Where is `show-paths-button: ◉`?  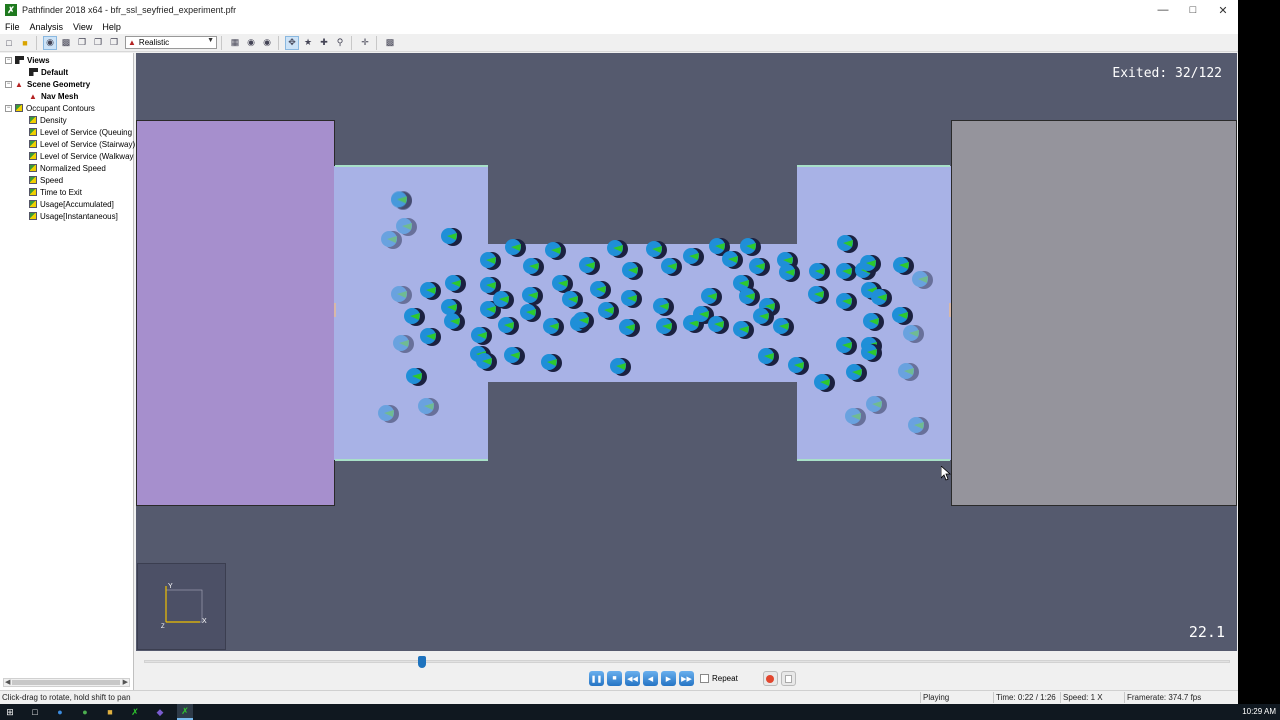 show-paths-button: ◉ is located at coordinates (267, 43).